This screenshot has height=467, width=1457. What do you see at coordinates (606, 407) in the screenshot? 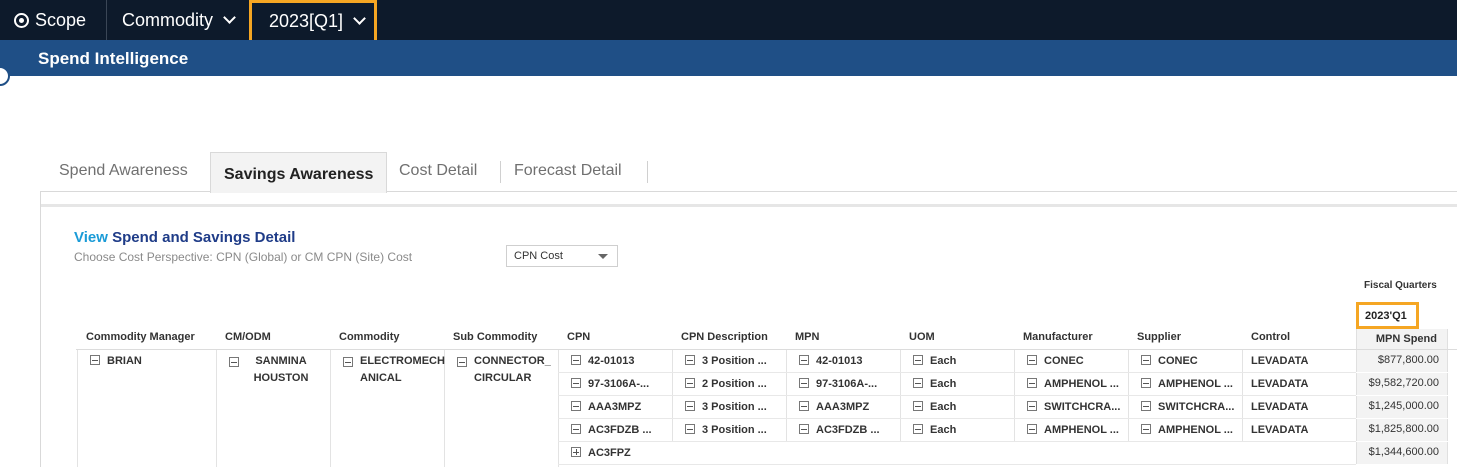
I see `cell-cpn: AAA3MPZ` at bounding box center [606, 407].